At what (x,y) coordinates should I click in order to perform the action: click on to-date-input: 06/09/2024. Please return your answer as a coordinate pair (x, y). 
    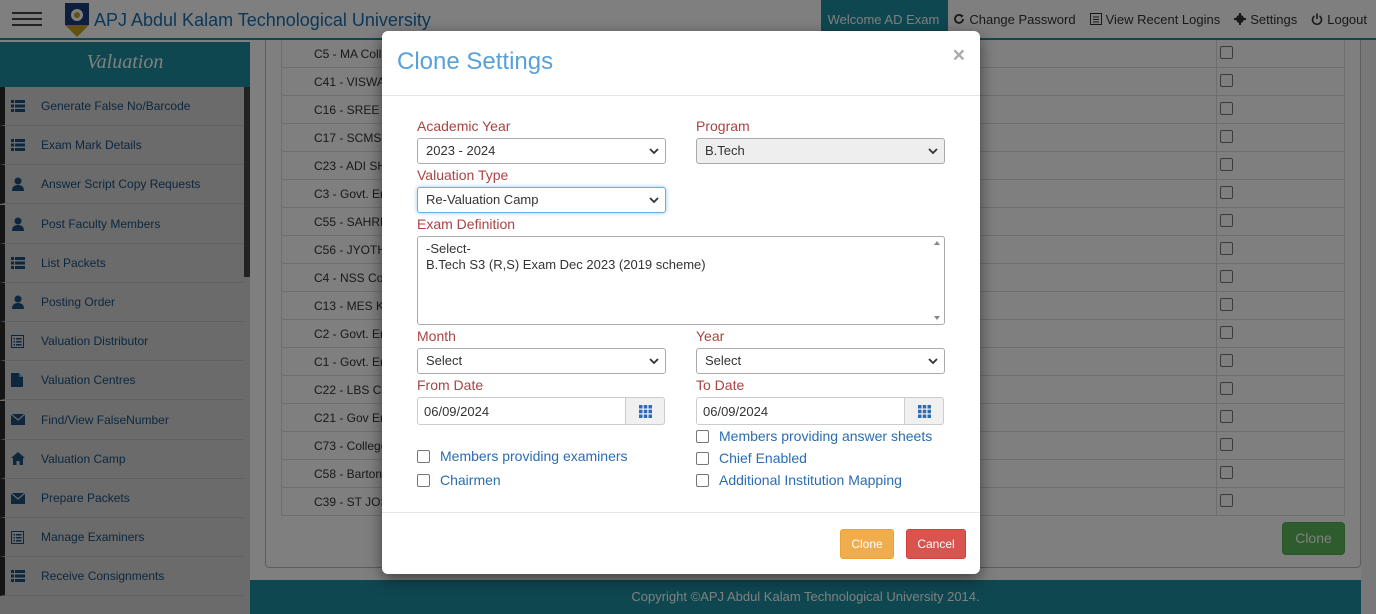
    Looking at the image, I should click on (800, 411).